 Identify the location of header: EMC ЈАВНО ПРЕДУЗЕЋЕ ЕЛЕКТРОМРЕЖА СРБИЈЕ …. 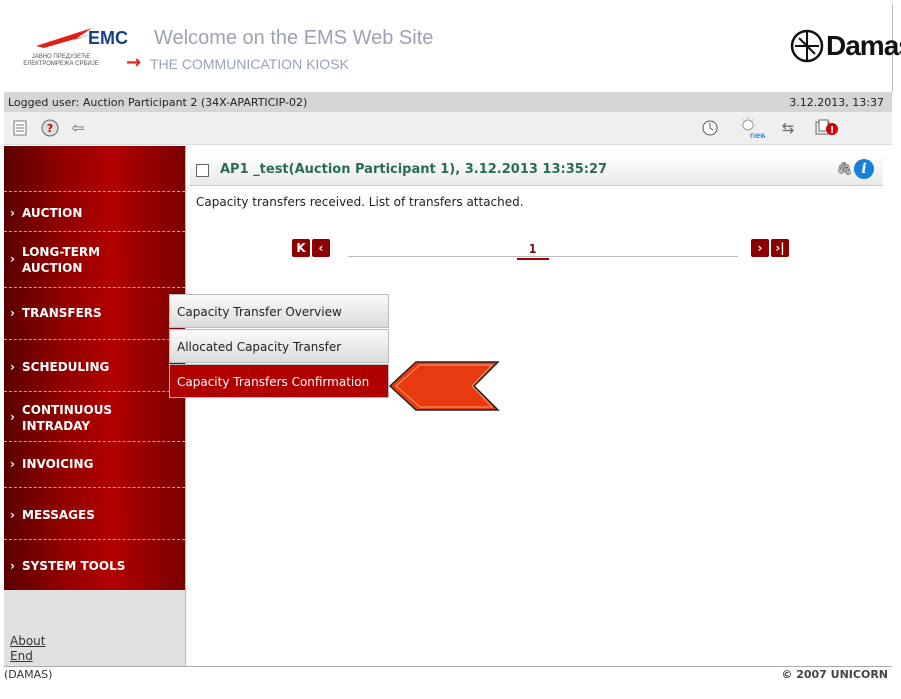
(452, 48).